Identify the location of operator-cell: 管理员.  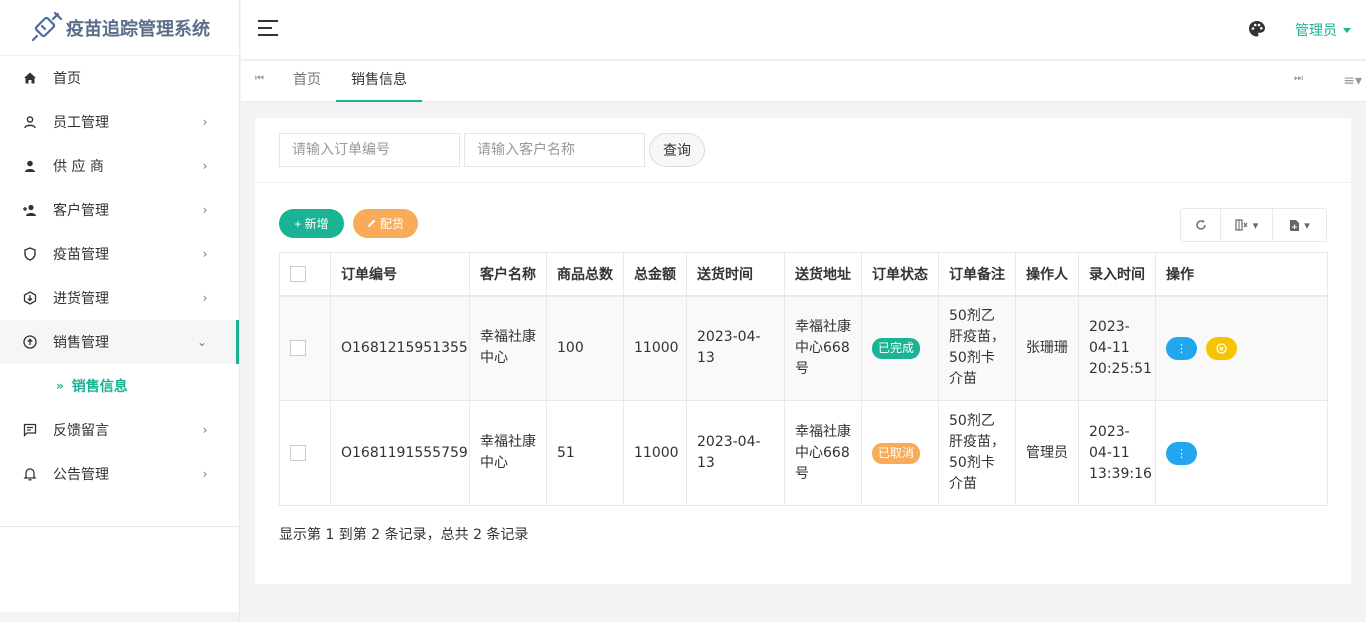
(1047, 453).